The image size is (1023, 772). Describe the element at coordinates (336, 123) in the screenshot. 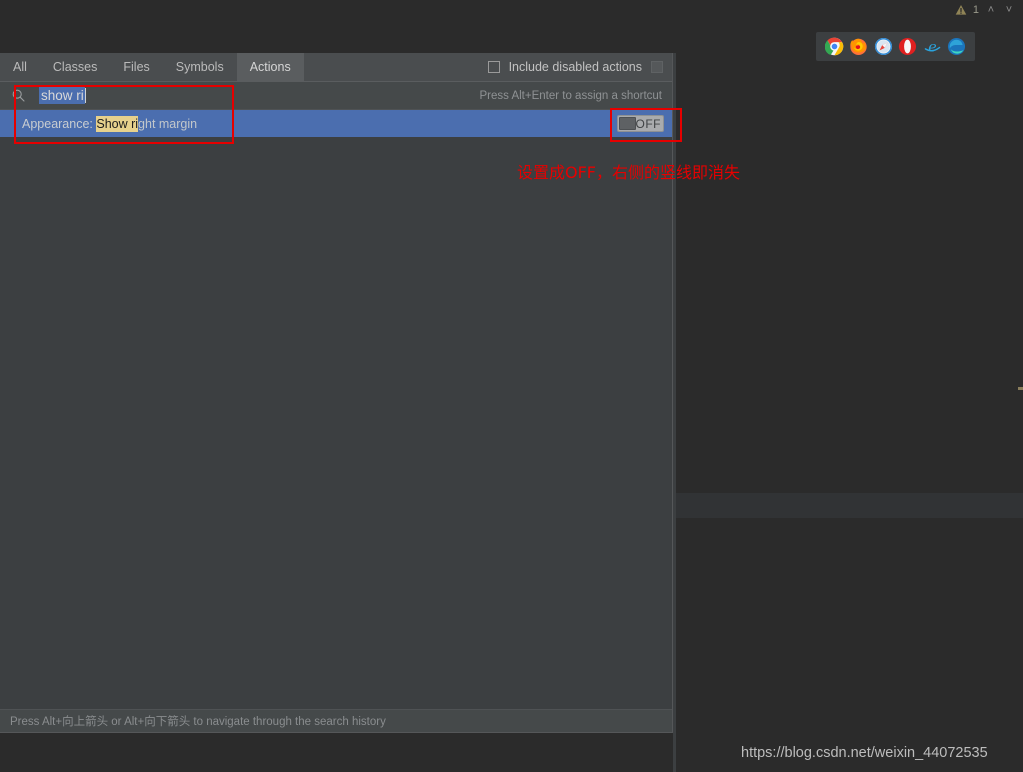

I see `list-item: Appearance: Show right margin OFF` at that location.